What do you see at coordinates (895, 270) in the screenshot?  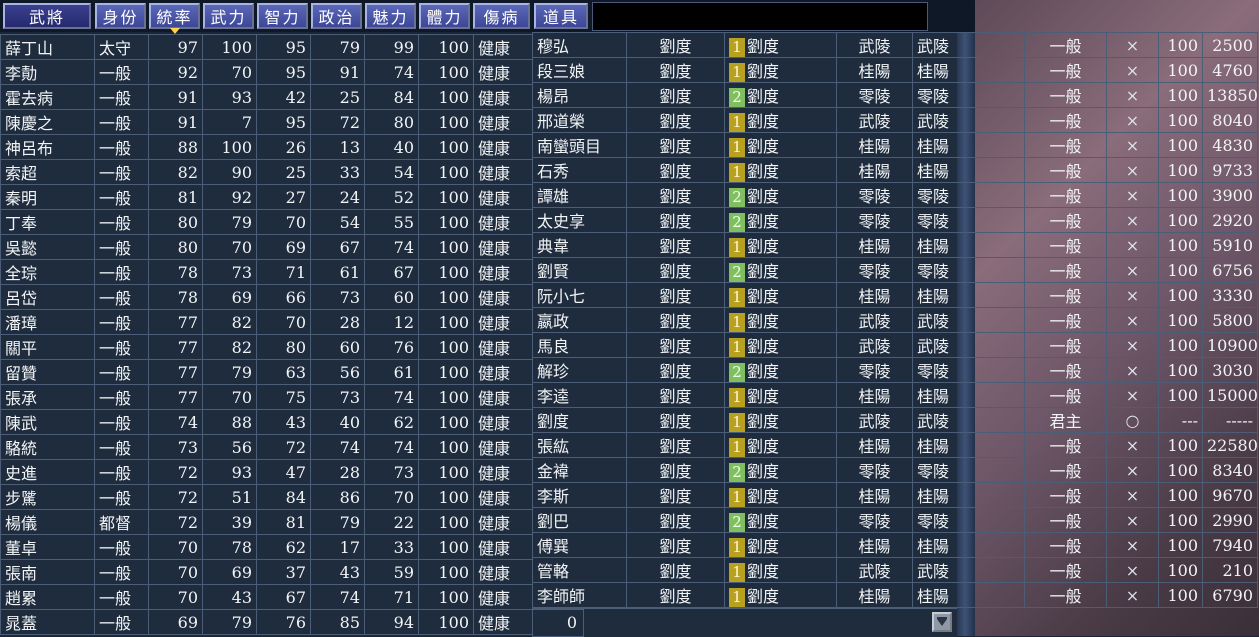 I see `table-row: 劉賢 劉度 2 劉度 零陵 零陵 一般 × 100 6756` at bounding box center [895, 270].